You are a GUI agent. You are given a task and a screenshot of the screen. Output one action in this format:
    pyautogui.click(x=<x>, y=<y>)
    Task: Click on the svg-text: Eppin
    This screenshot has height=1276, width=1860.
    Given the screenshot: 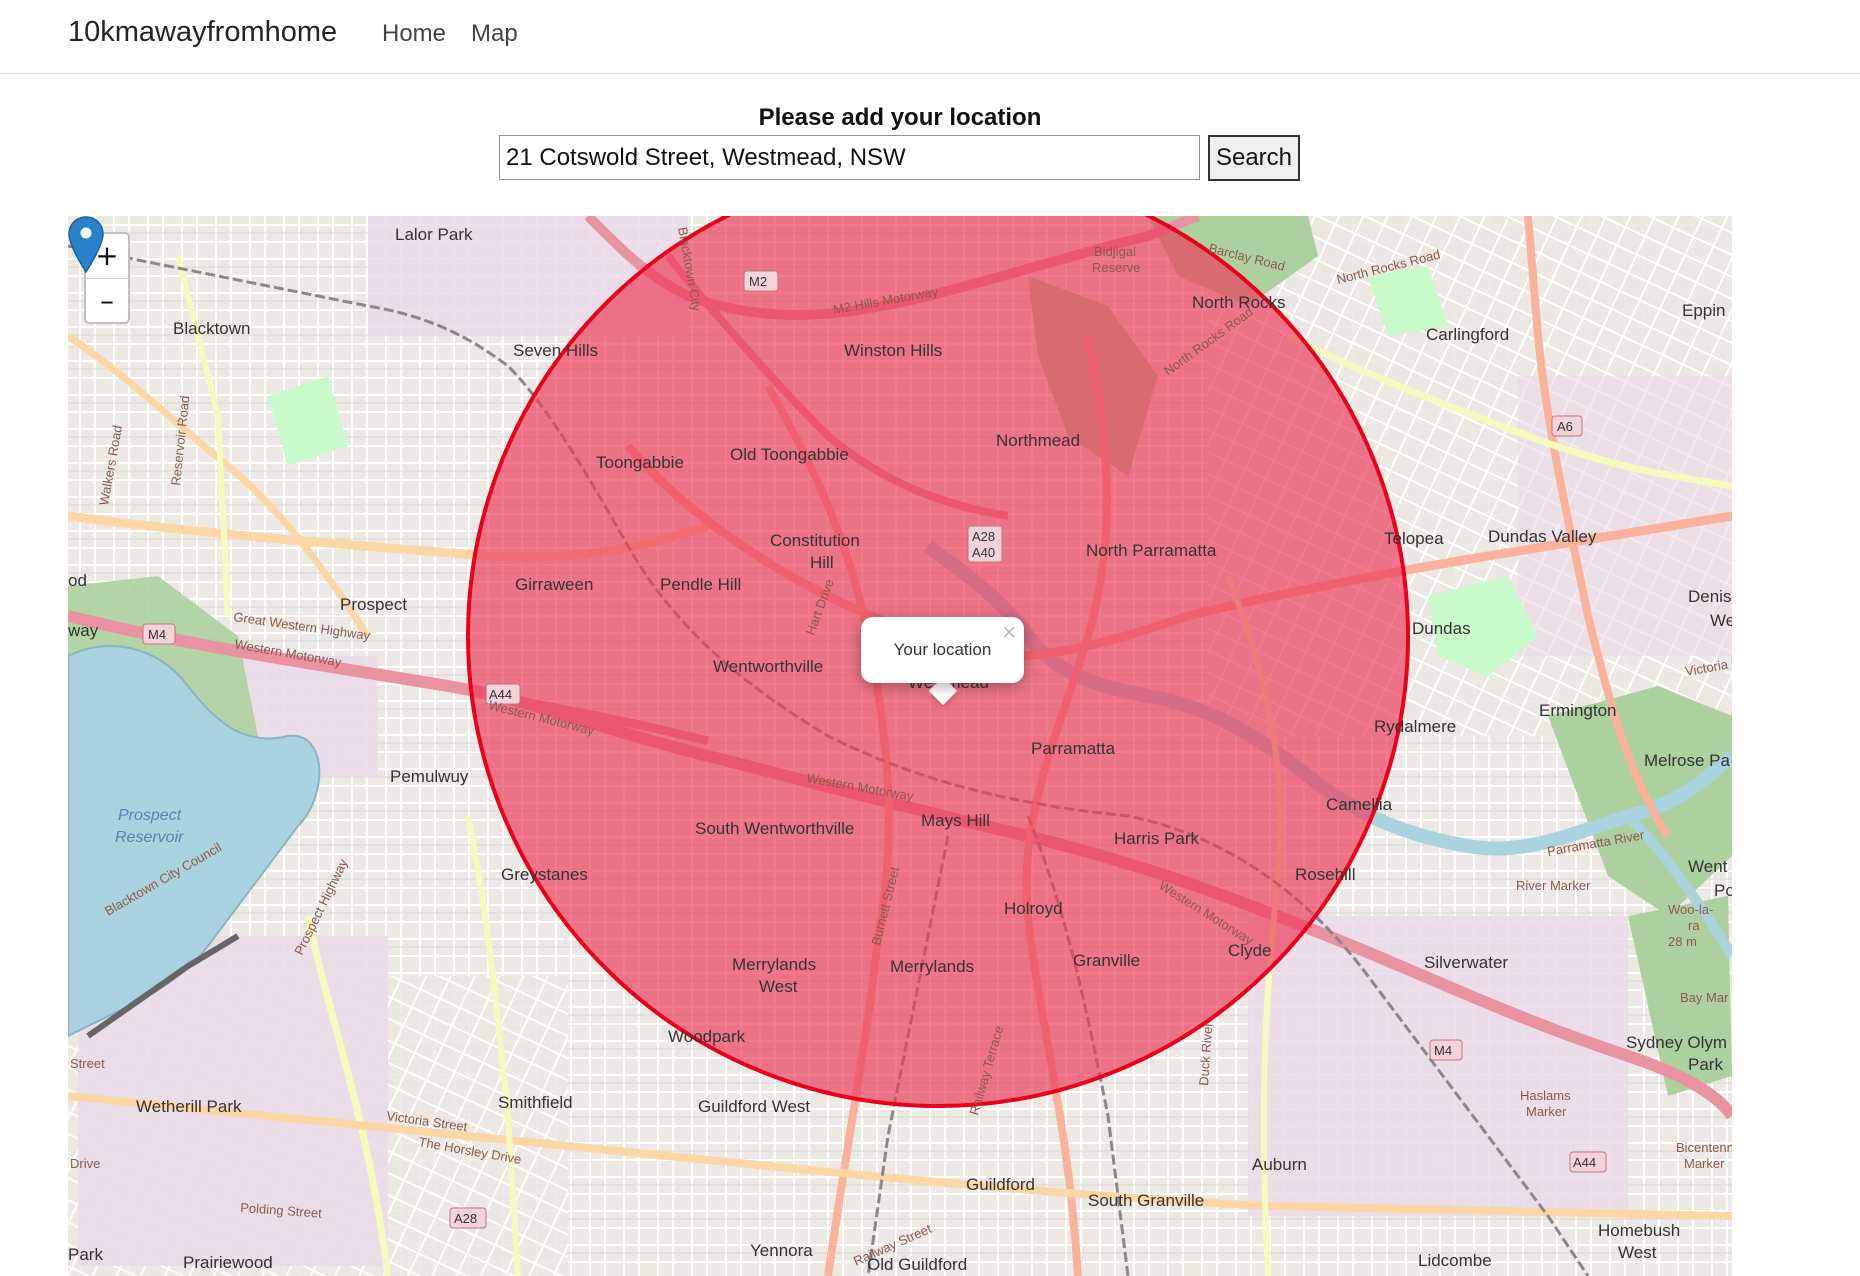 What is the action you would take?
    pyautogui.click(x=1703, y=310)
    